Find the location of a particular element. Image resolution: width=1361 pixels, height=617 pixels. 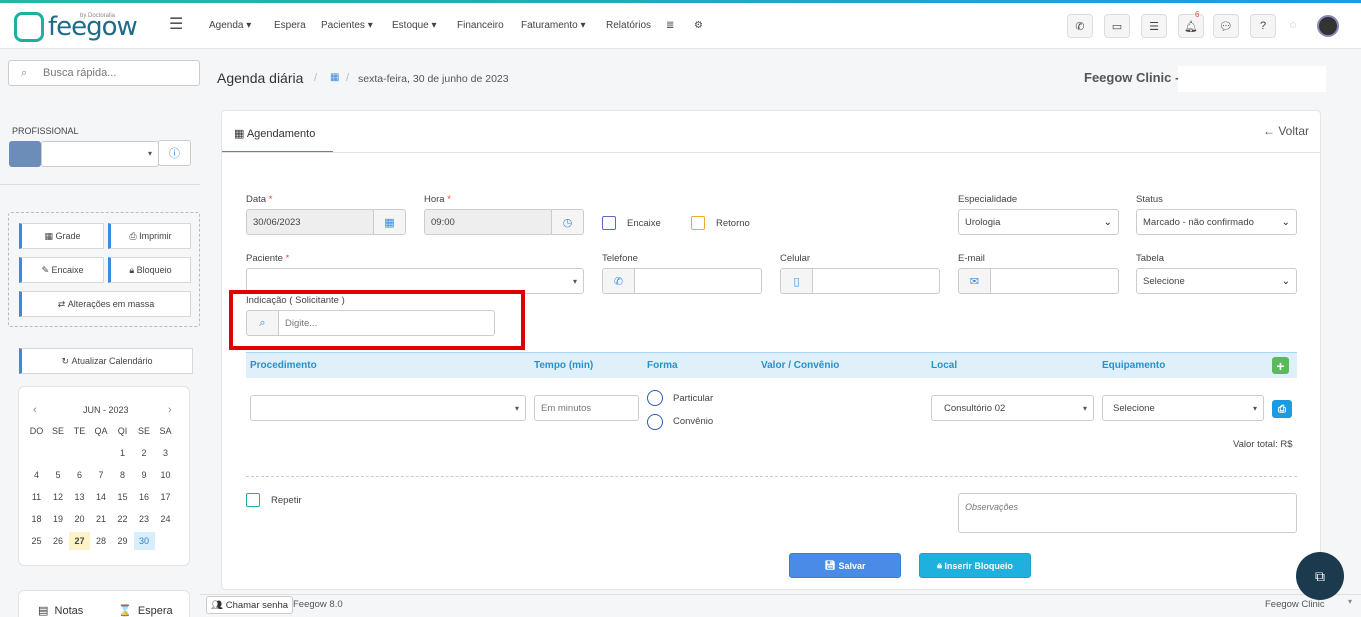

menu-toggle-icon: ☰ is located at coordinates (176, 24).